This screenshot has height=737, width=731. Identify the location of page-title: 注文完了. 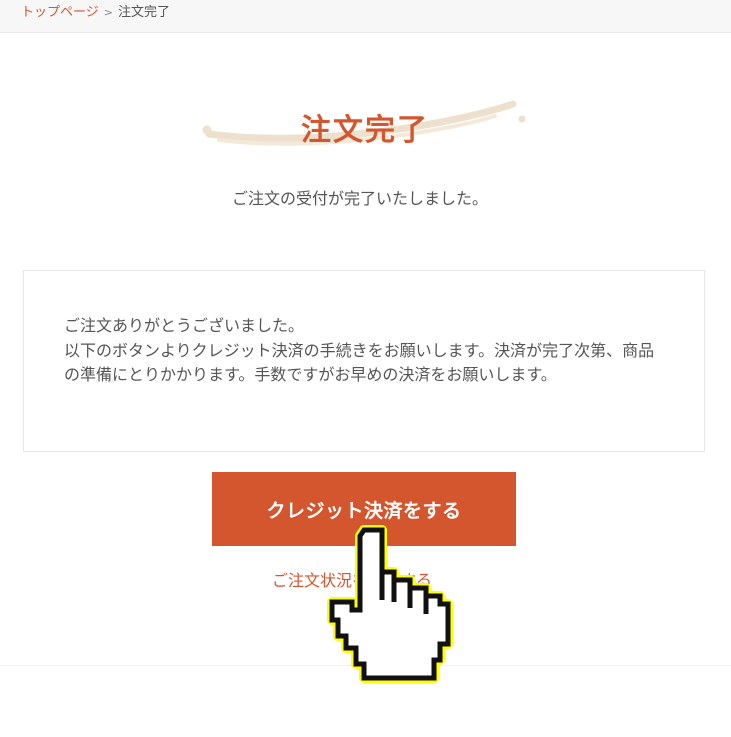
(365, 130).